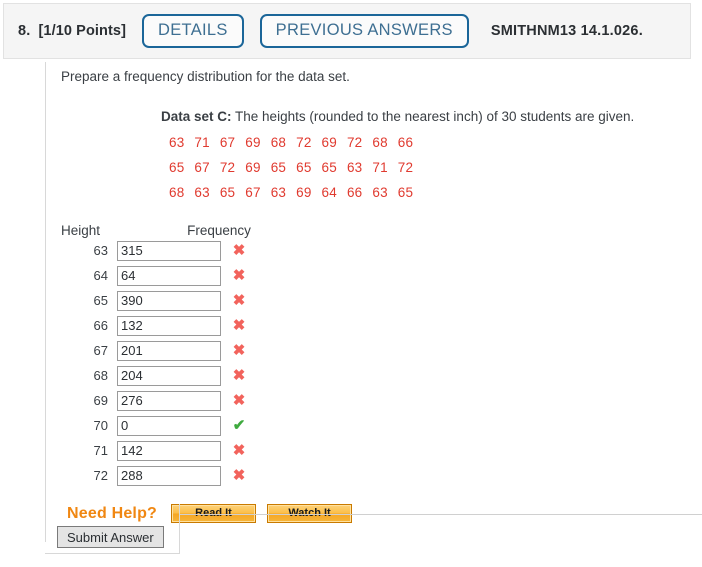 Image resolution: width=702 pixels, height=567 pixels. What do you see at coordinates (379, 425) in the screenshot?
I see `frequency-row: 70 ✔` at bounding box center [379, 425].